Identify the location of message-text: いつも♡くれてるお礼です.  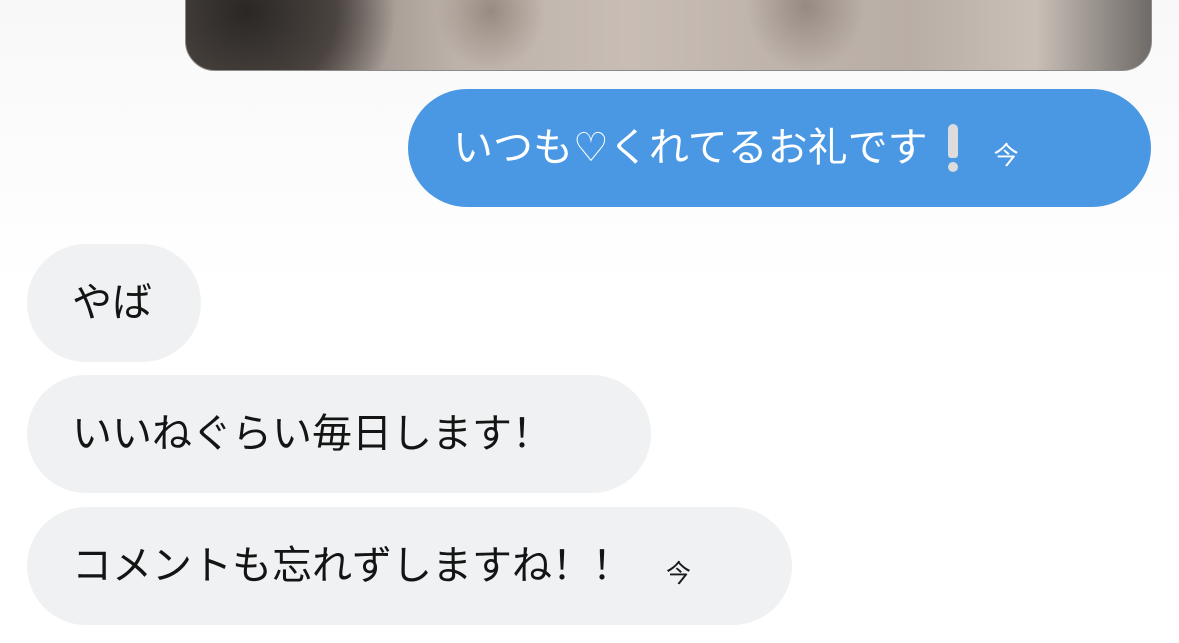
(690, 148).